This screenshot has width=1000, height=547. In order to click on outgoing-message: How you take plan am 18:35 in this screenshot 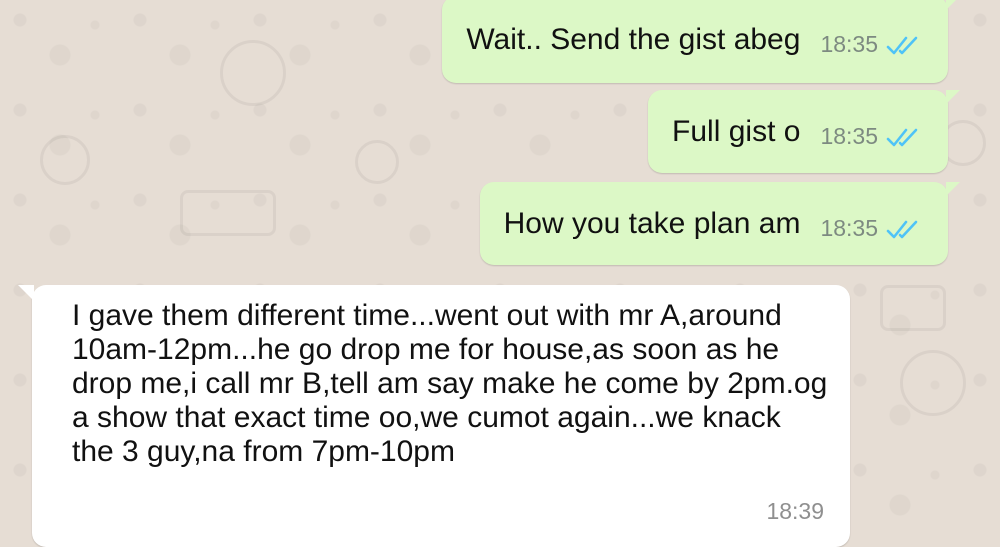, I will do `click(720, 223)`.